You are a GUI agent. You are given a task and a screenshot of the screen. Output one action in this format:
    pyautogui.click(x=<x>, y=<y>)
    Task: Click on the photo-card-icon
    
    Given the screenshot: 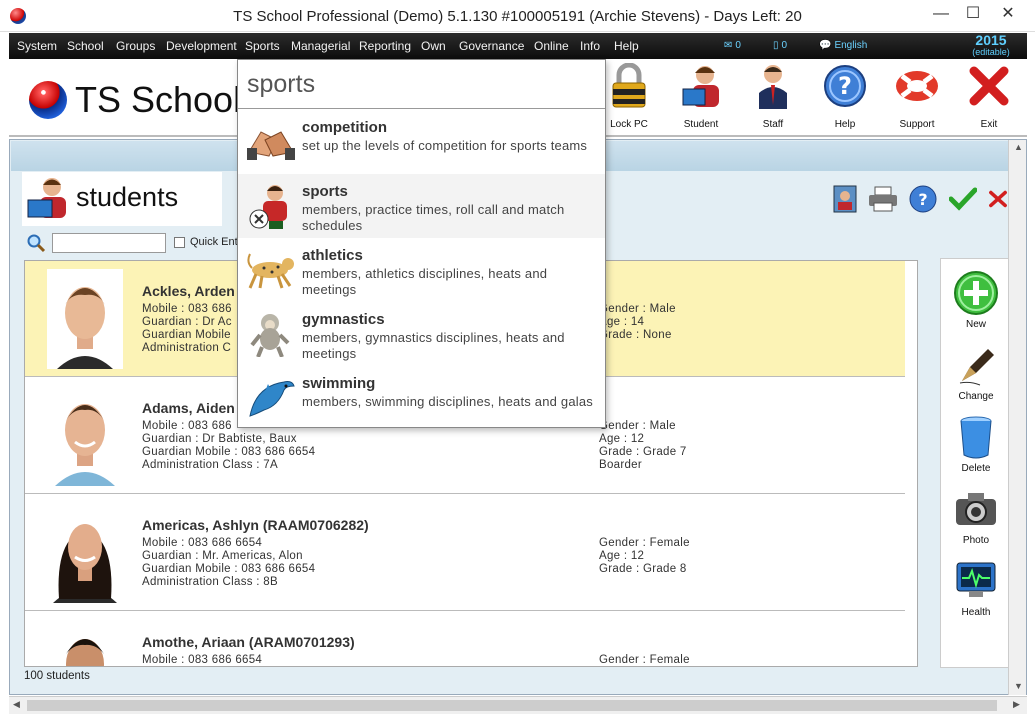 What is the action you would take?
    pyautogui.click(x=845, y=199)
    